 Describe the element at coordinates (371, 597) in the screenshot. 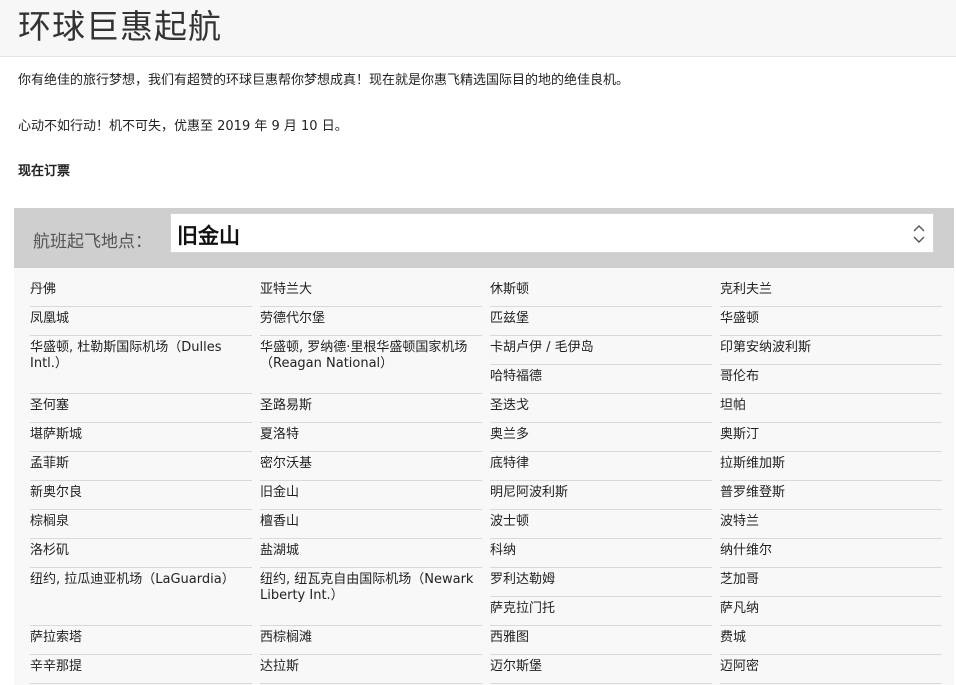

I see `city-item: 纽约, 纽瓦克自由国际机场（Newark Liberty Int.）` at that location.